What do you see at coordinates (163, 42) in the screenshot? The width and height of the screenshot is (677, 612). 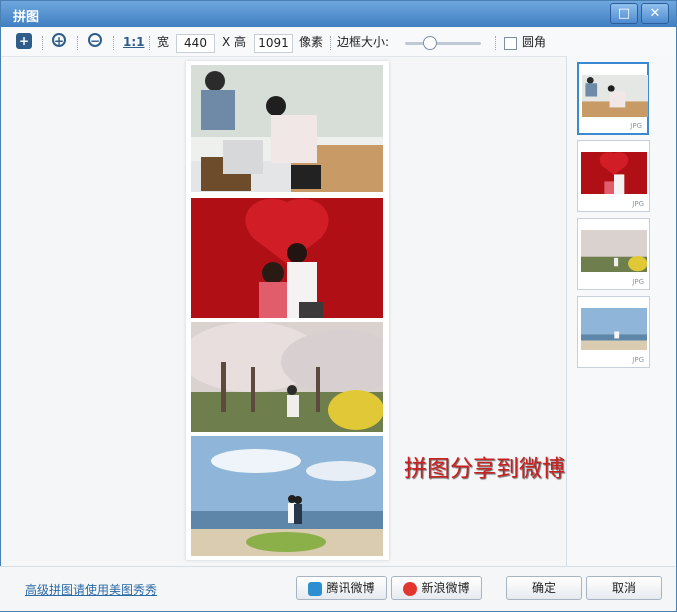 I see `width-label: 宽` at bounding box center [163, 42].